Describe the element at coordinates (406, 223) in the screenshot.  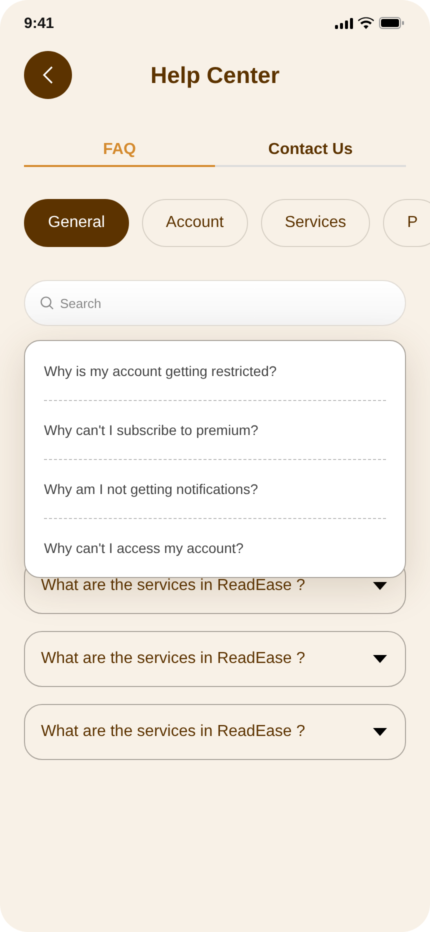
I see `category-chip: P` at that location.